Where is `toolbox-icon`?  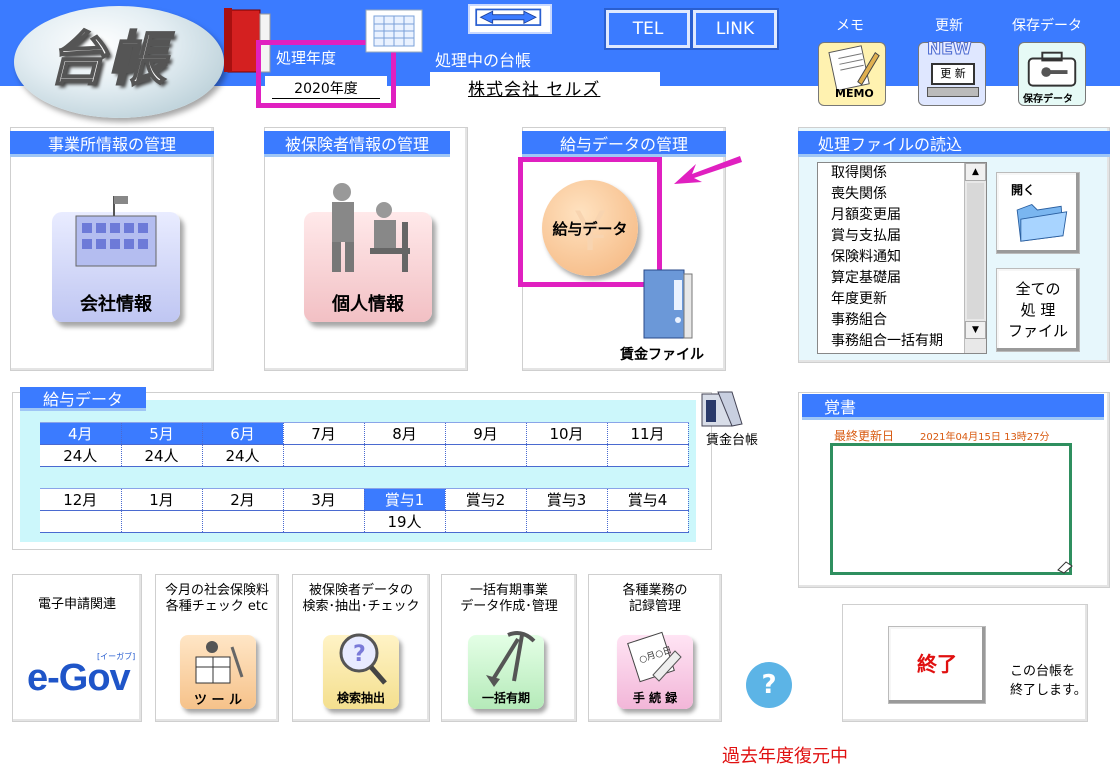 toolbox-icon is located at coordinates (219, 662).